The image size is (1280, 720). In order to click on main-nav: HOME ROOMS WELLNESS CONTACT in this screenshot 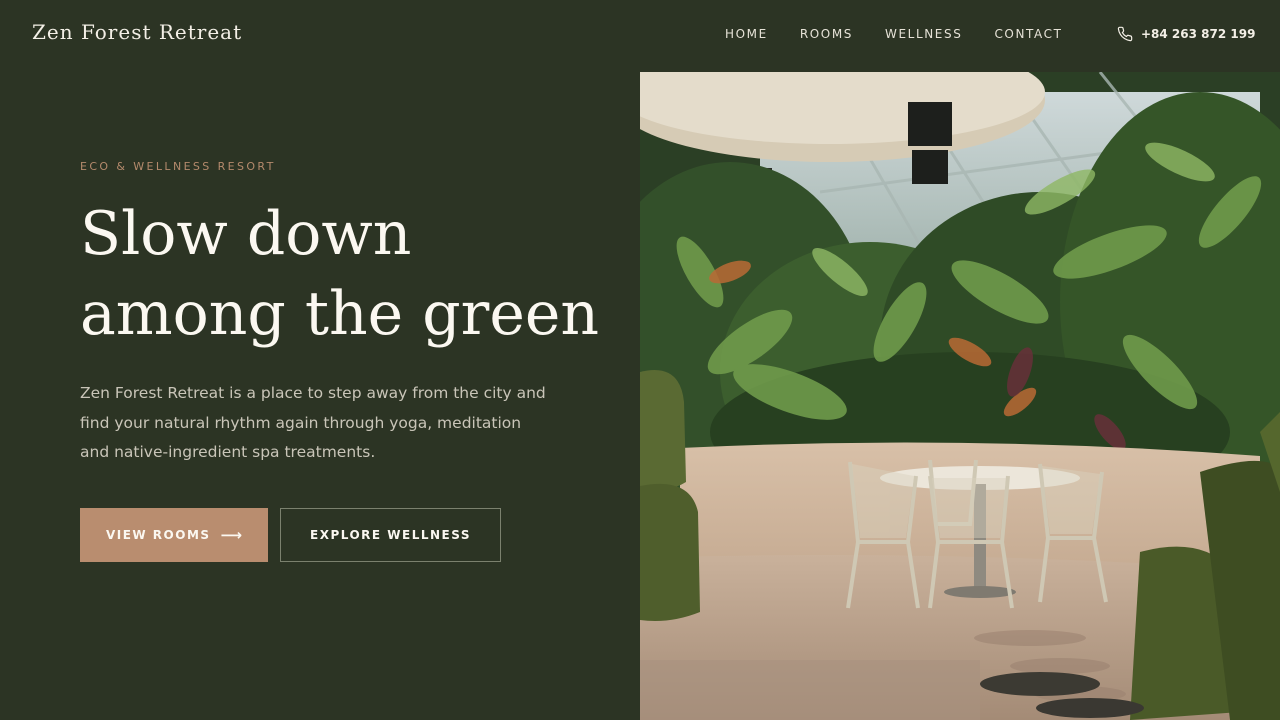, I will do `click(894, 34)`.